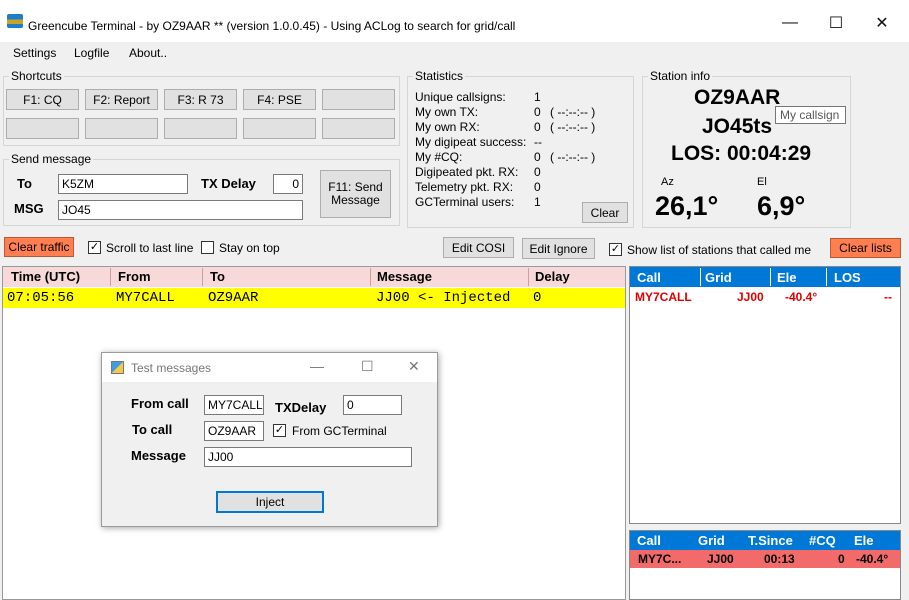 The width and height of the screenshot is (909, 600). What do you see at coordinates (372, 405) in the screenshot?
I see `txdelay-input: 0` at bounding box center [372, 405].